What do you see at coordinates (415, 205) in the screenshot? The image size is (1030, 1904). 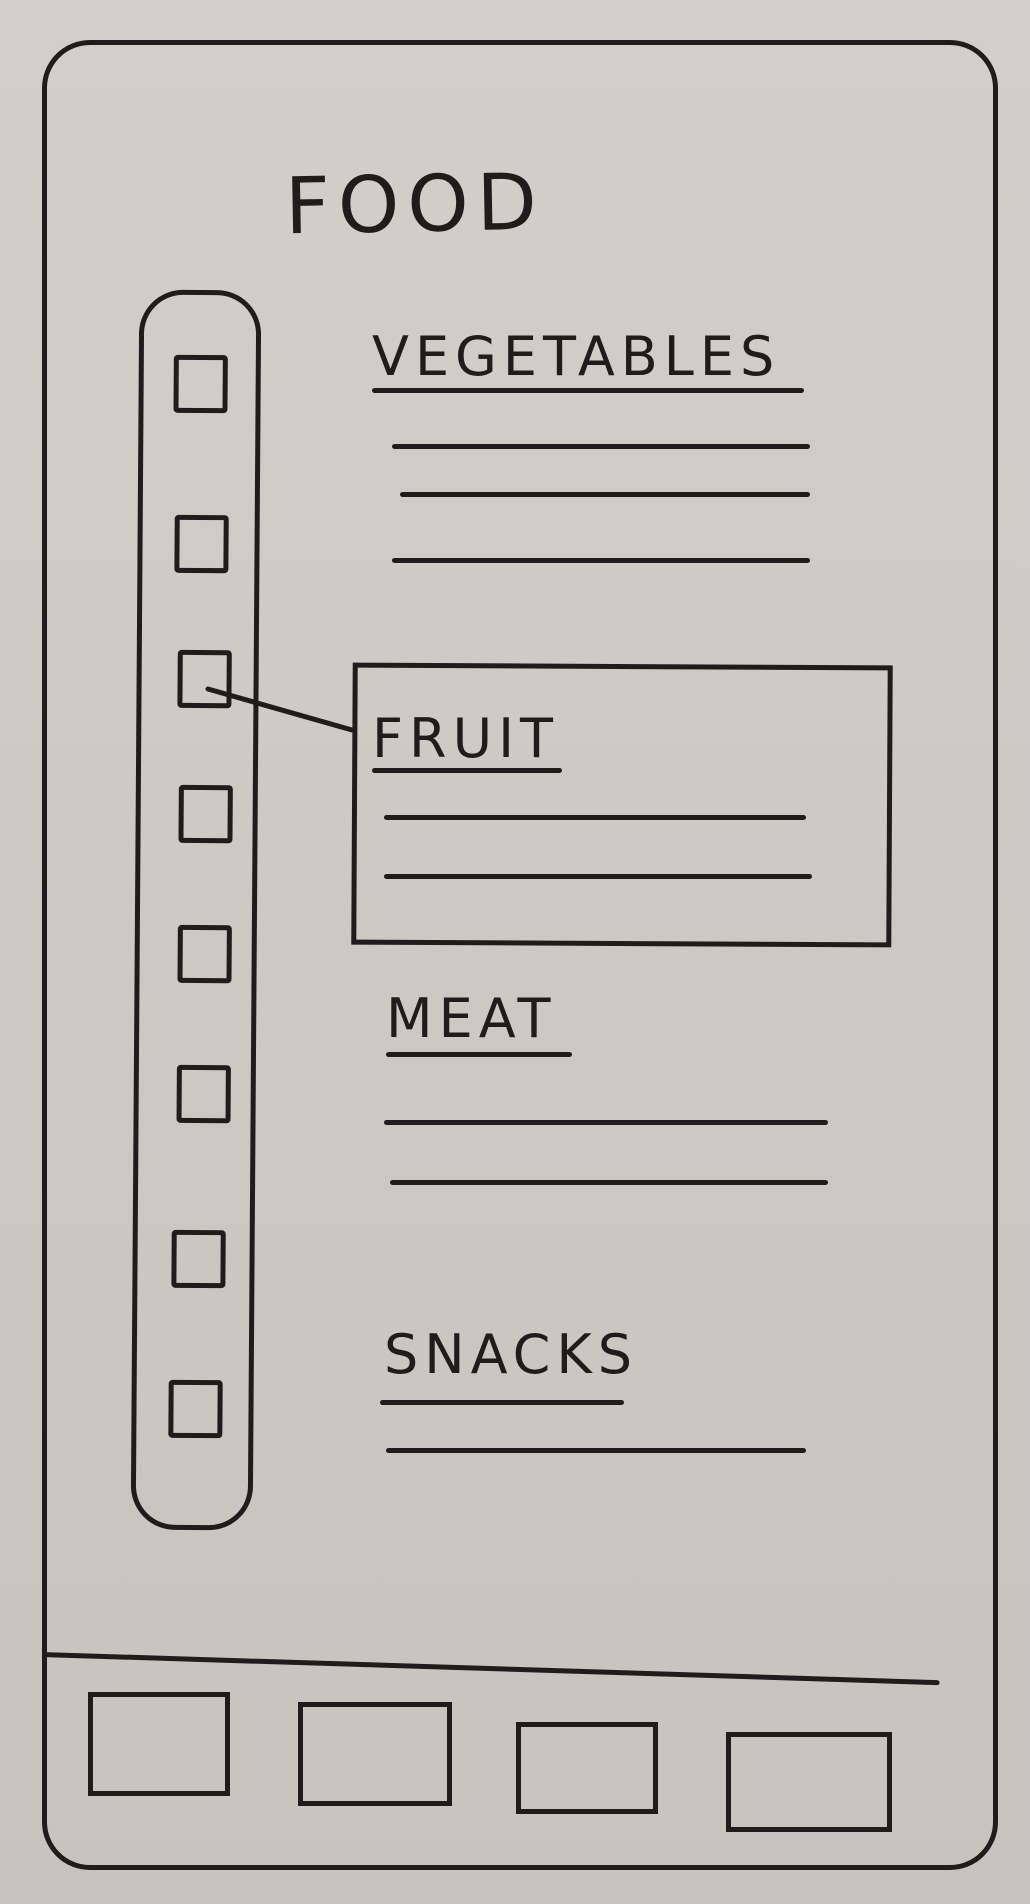 I see `page-title: FOOD` at bounding box center [415, 205].